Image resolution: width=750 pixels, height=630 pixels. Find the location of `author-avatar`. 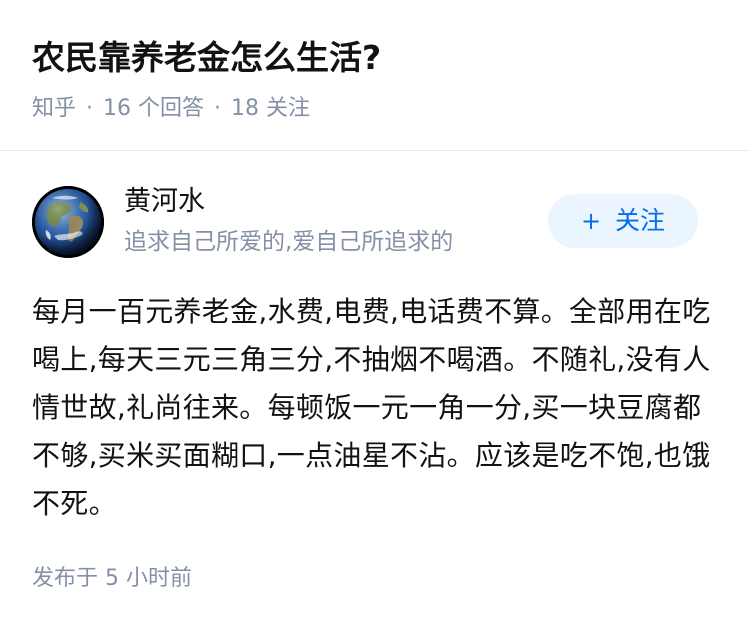

author-avatar is located at coordinates (68, 222).